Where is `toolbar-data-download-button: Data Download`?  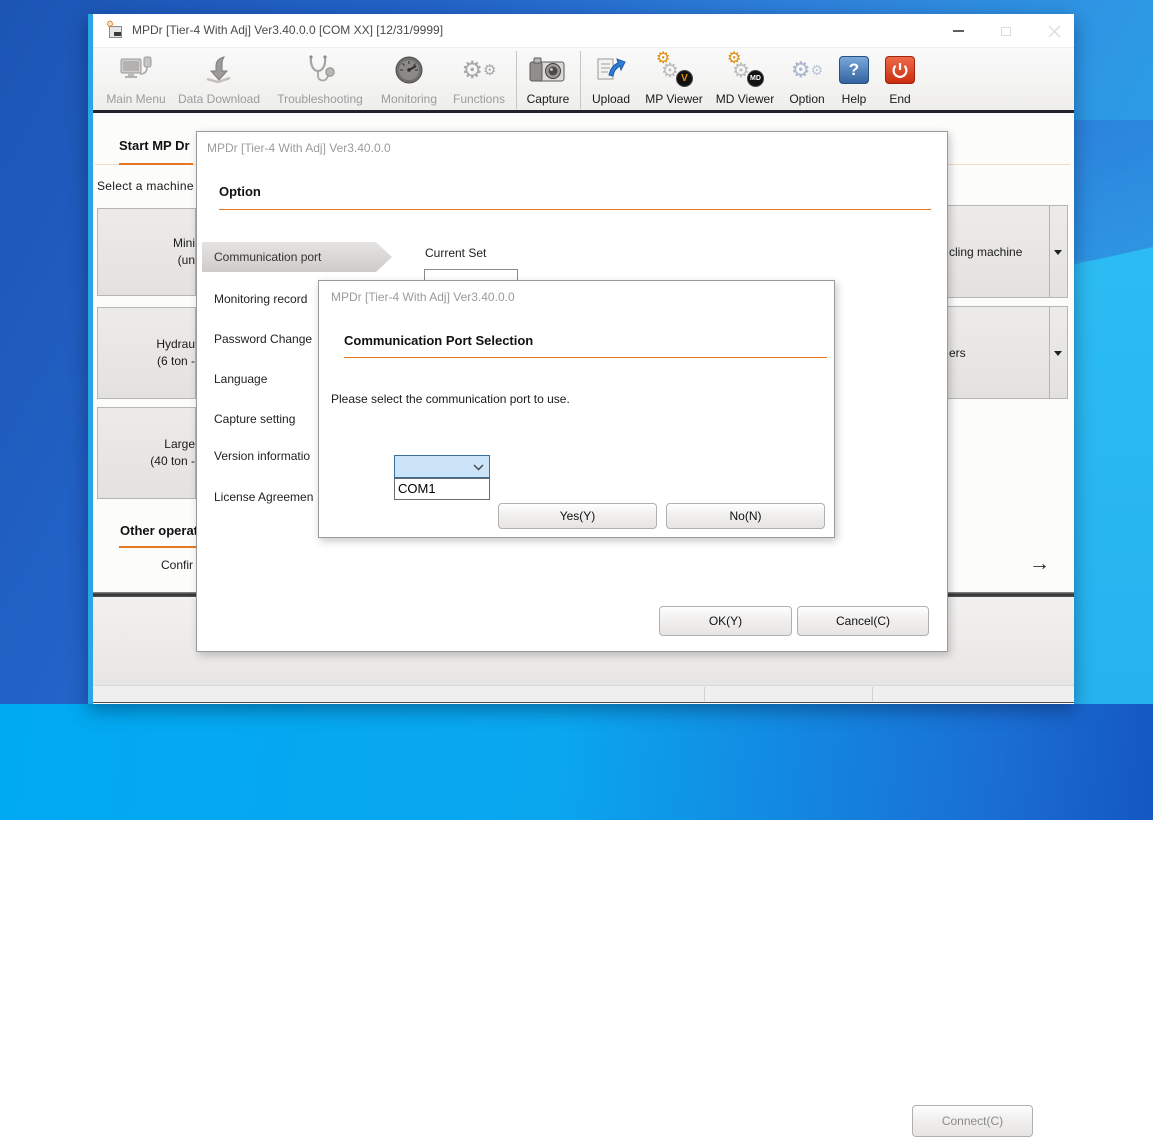
toolbar-data-download-button: Data Download is located at coordinates (219, 79).